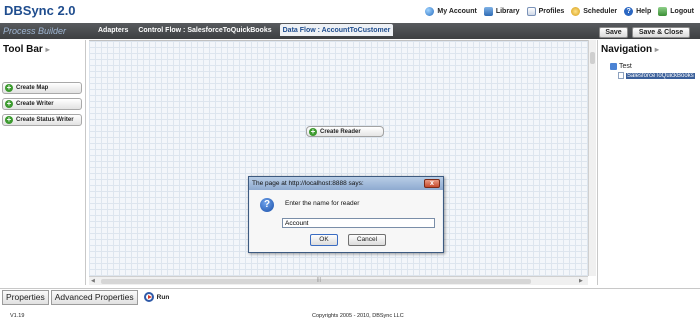 The width and height of the screenshot is (700, 323). Describe the element at coordinates (531, 11) in the screenshot. I see `profiles-icon` at that location.